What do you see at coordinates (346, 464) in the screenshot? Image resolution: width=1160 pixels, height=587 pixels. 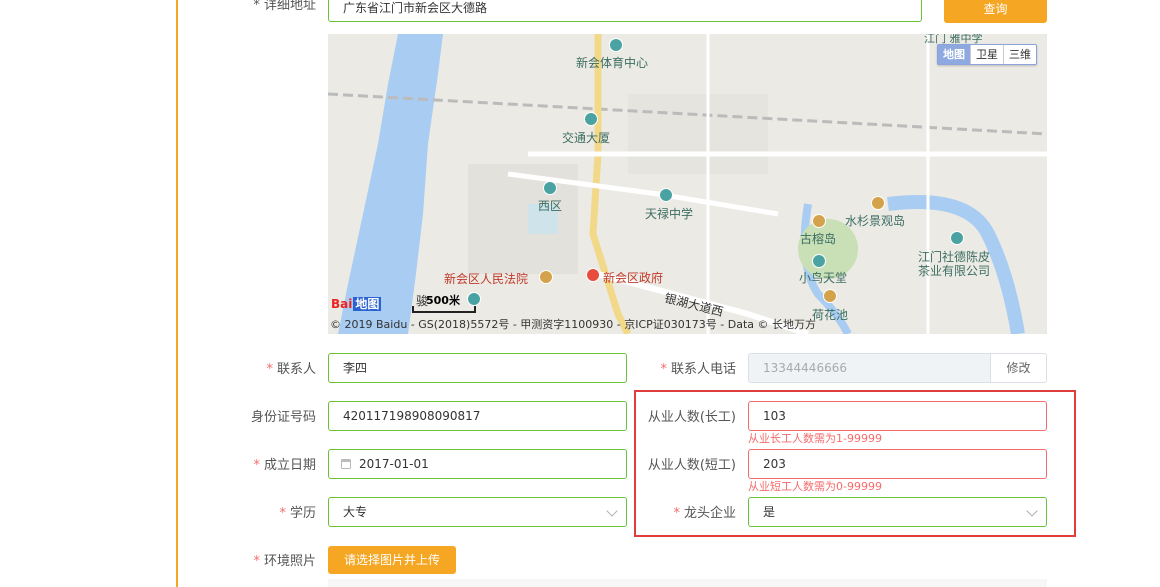 I see `calendar-icon` at bounding box center [346, 464].